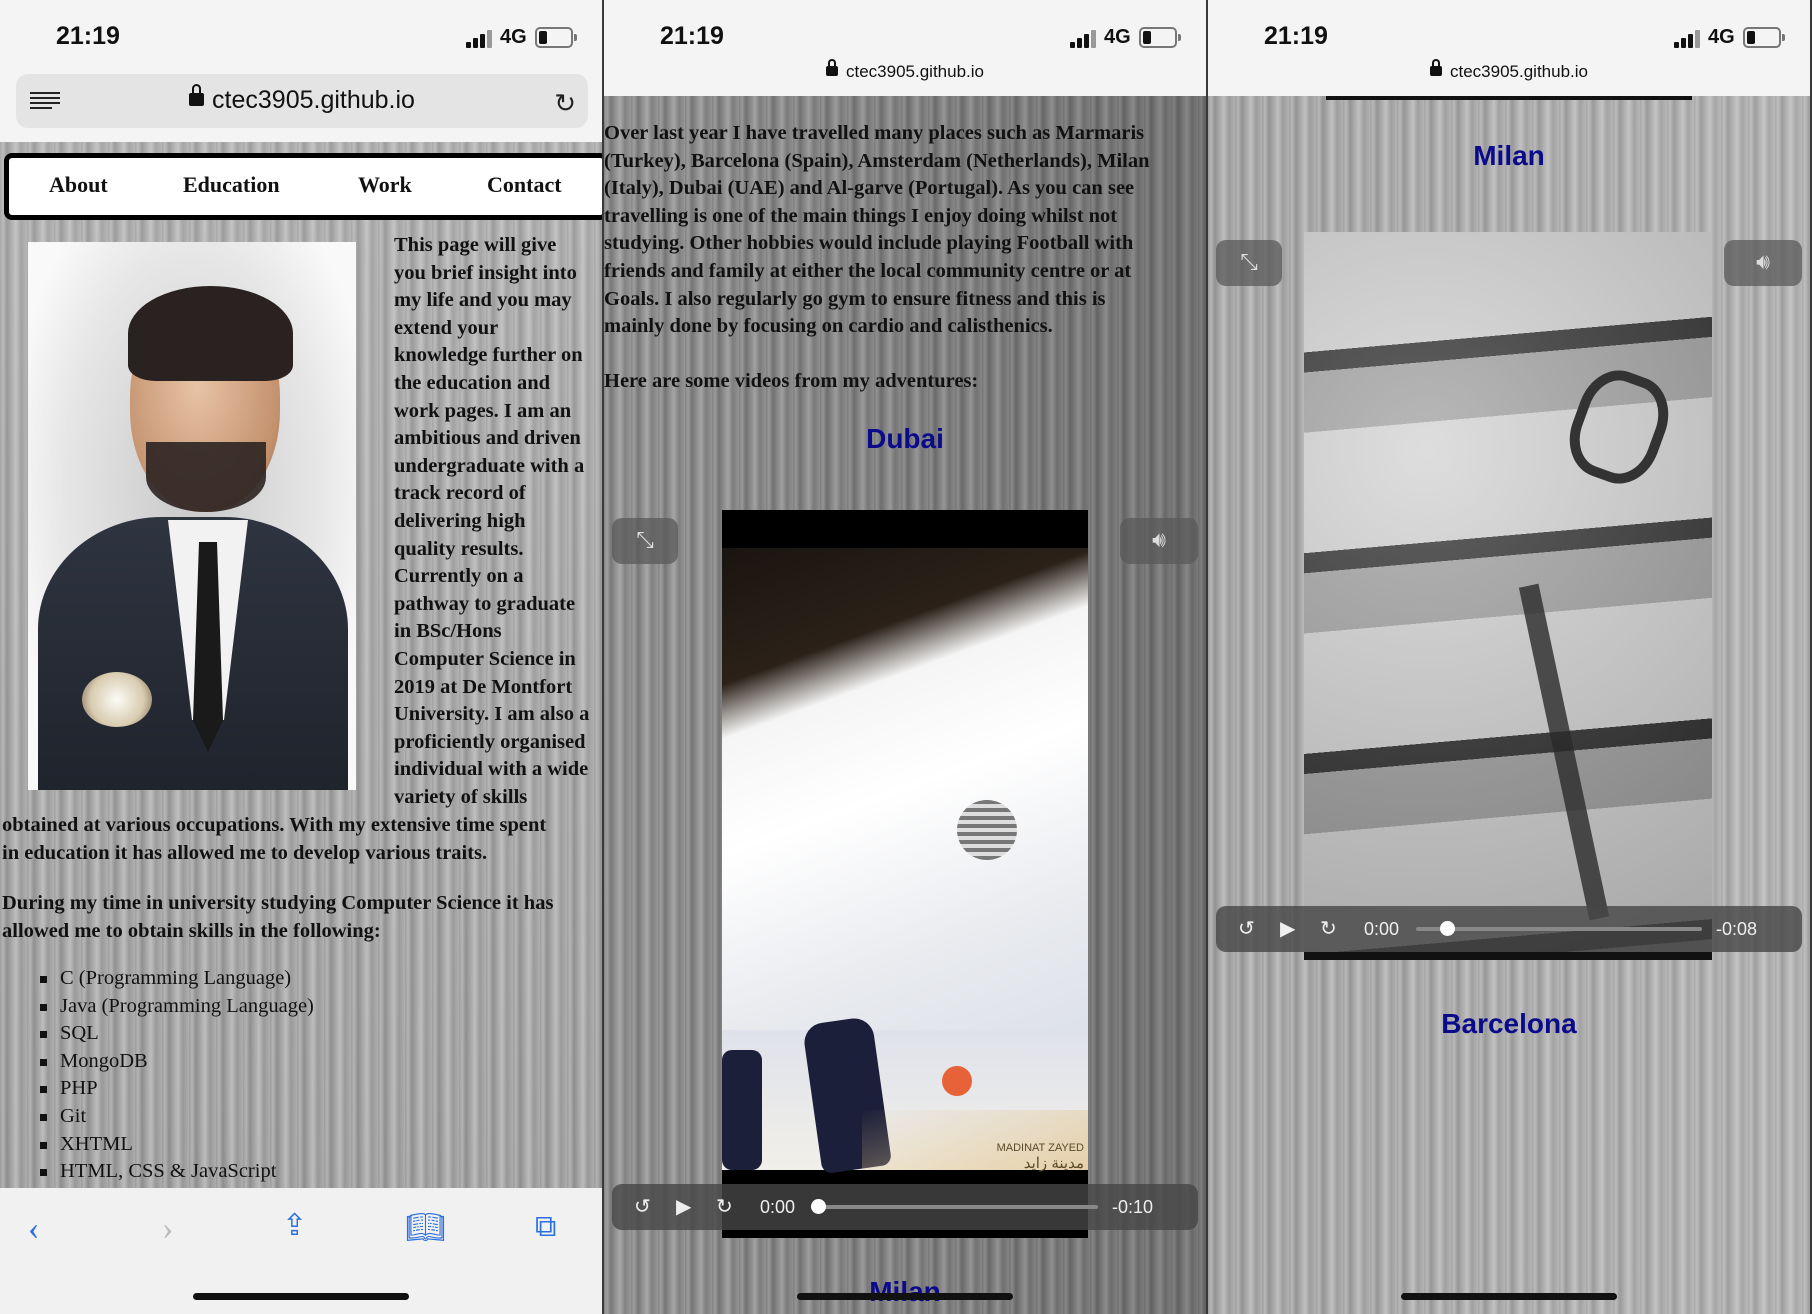 The width and height of the screenshot is (1812, 1314). Describe the element at coordinates (301, 71) in the screenshot. I see `browser-chrome: 21:19 4G ctec3905.github.io ↻` at that location.